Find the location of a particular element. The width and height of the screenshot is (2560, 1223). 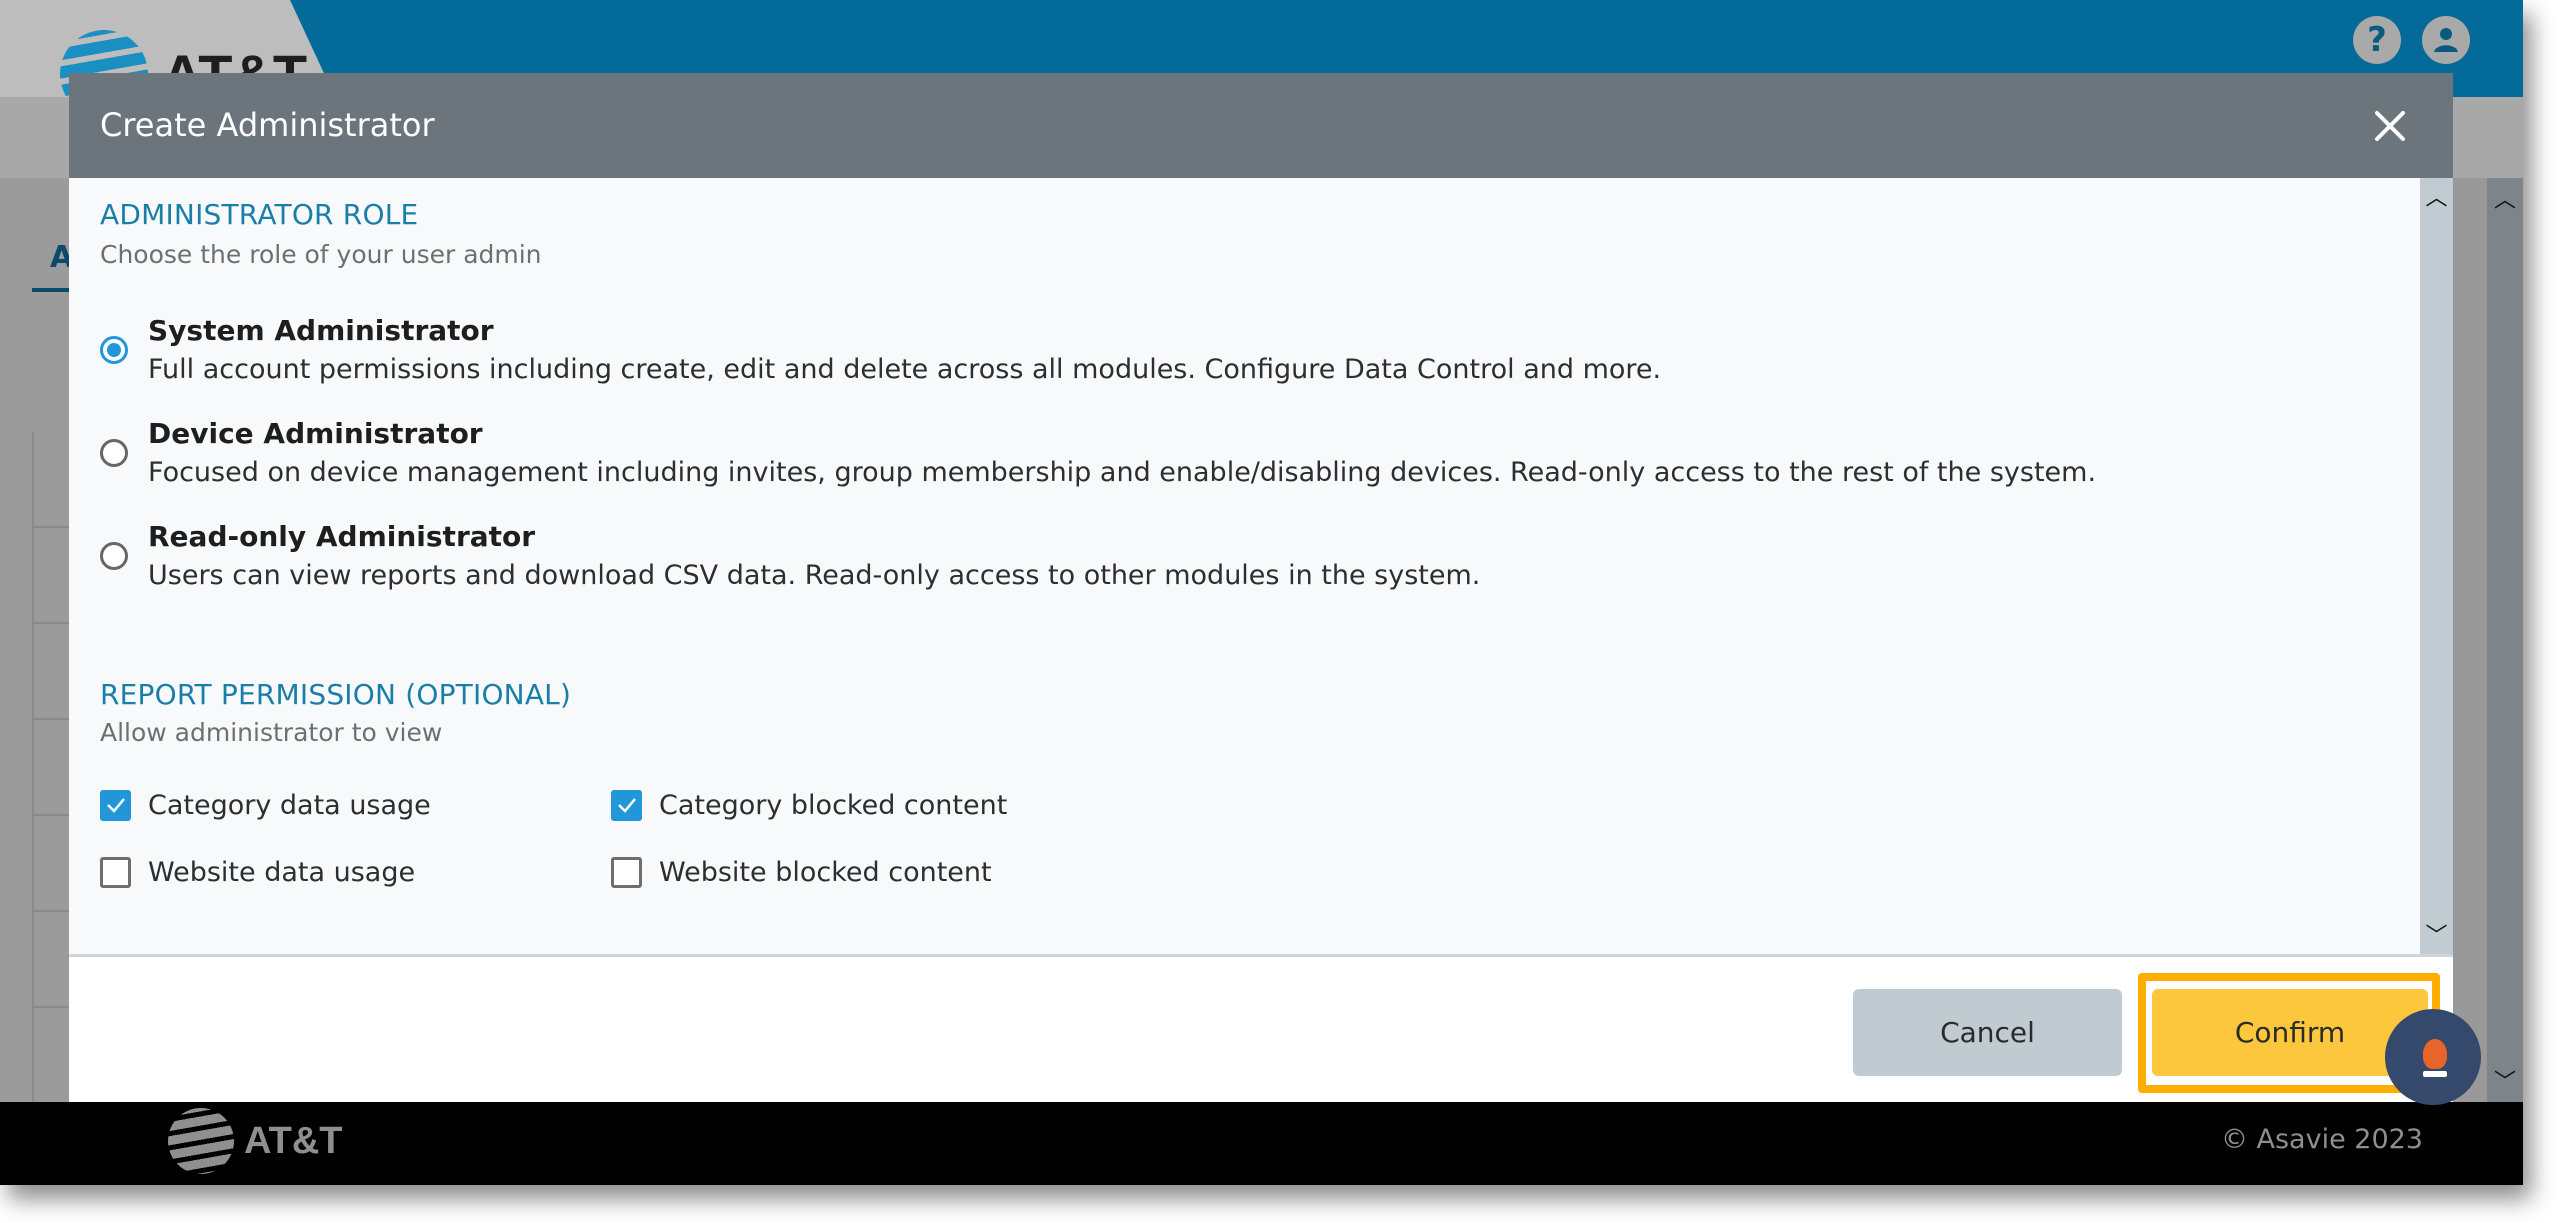

dialog-scrollbar: ︿ ﹀ is located at coordinates (2436, 566).